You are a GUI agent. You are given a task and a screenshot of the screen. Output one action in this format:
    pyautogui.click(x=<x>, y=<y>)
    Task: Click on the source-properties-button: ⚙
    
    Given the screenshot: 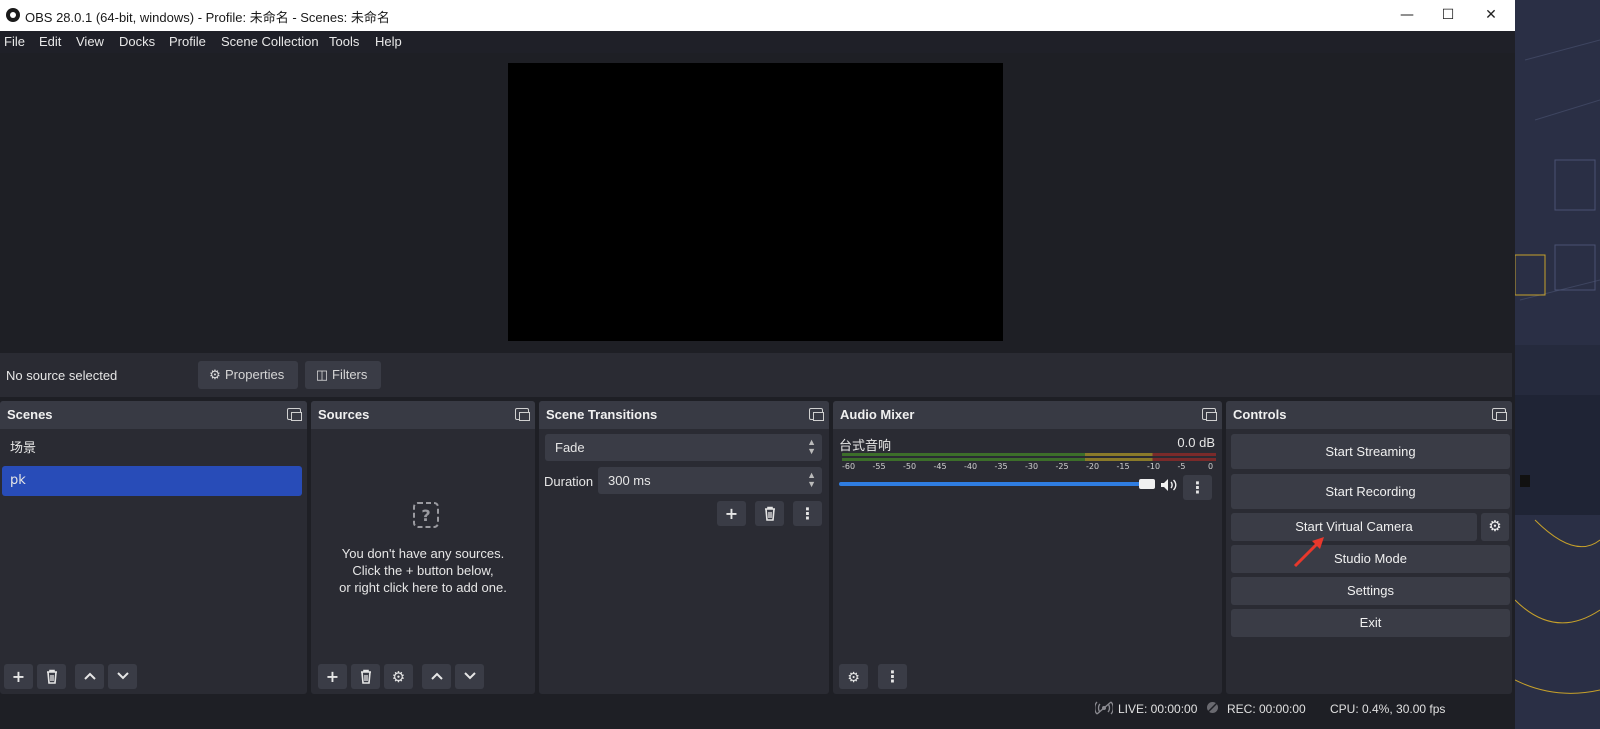 What is the action you would take?
    pyautogui.click(x=398, y=676)
    